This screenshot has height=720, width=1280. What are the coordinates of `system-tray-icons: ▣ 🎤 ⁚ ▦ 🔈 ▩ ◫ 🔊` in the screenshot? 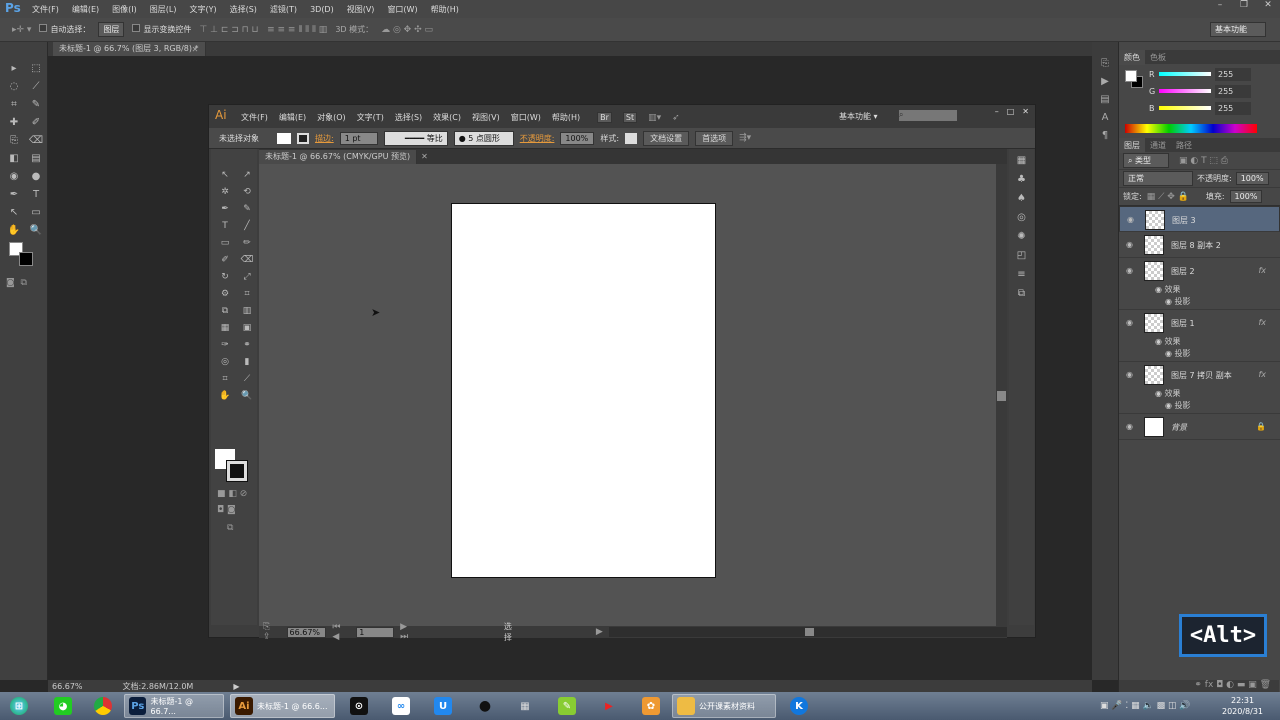 It's located at (1145, 706).